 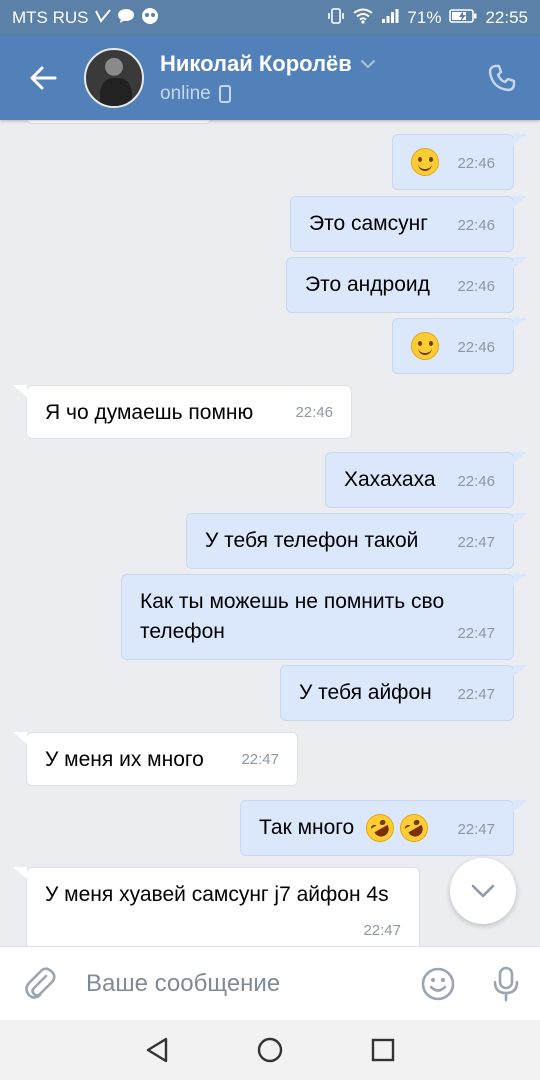 I want to click on contact-status: online, so click(x=185, y=93).